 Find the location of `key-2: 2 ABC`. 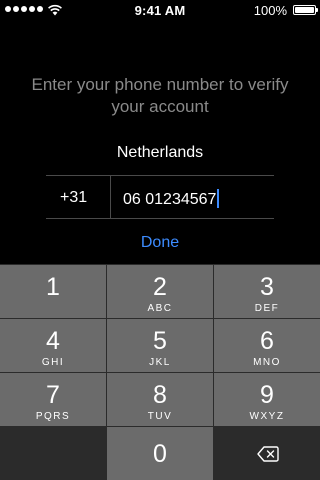

key-2: 2 ABC is located at coordinates (160, 291).